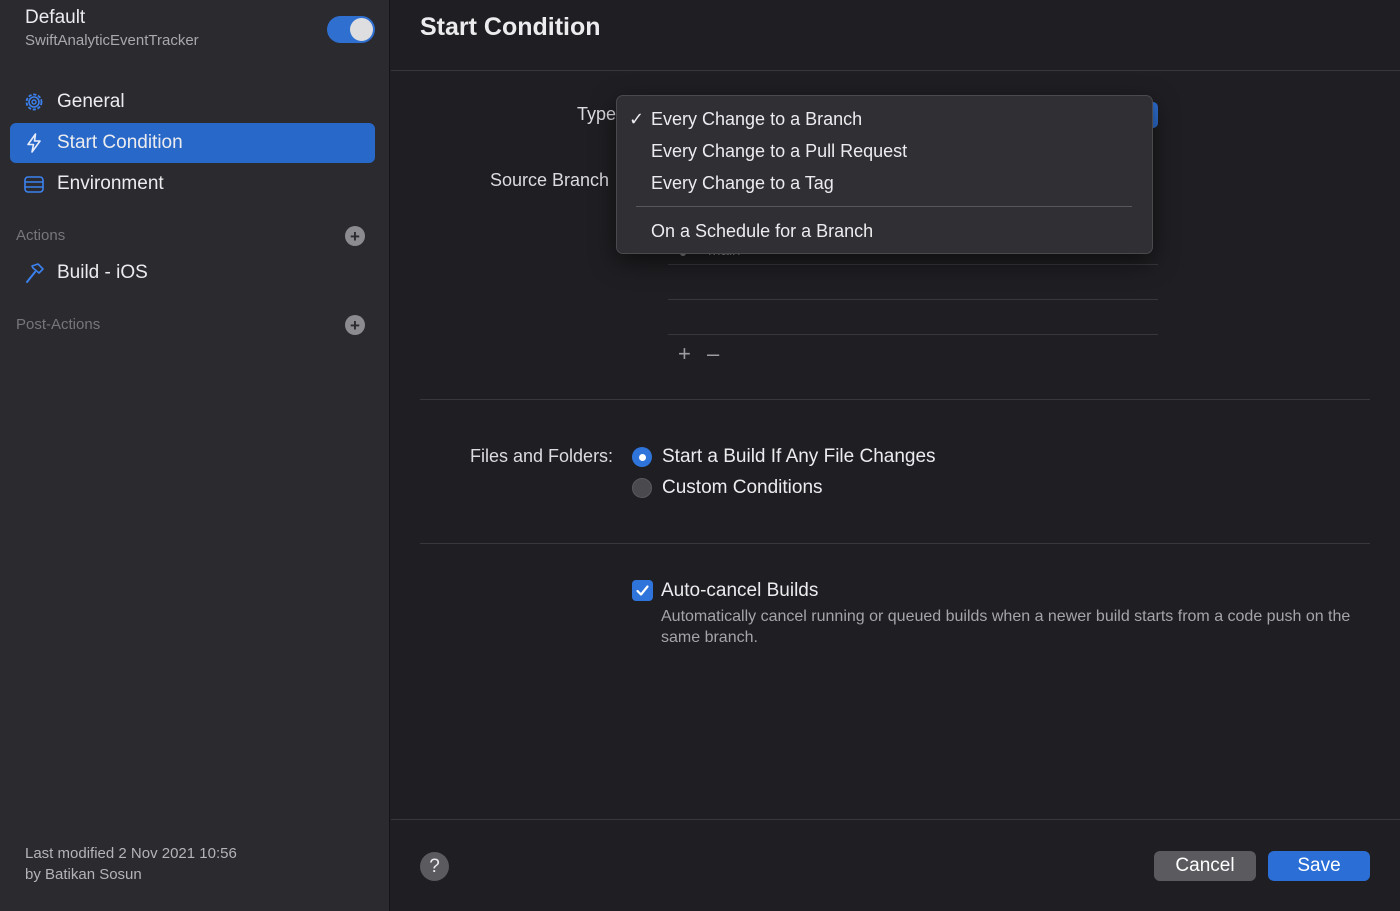 The image size is (1400, 911). I want to click on workflow-enabled-toggle, so click(351, 29).